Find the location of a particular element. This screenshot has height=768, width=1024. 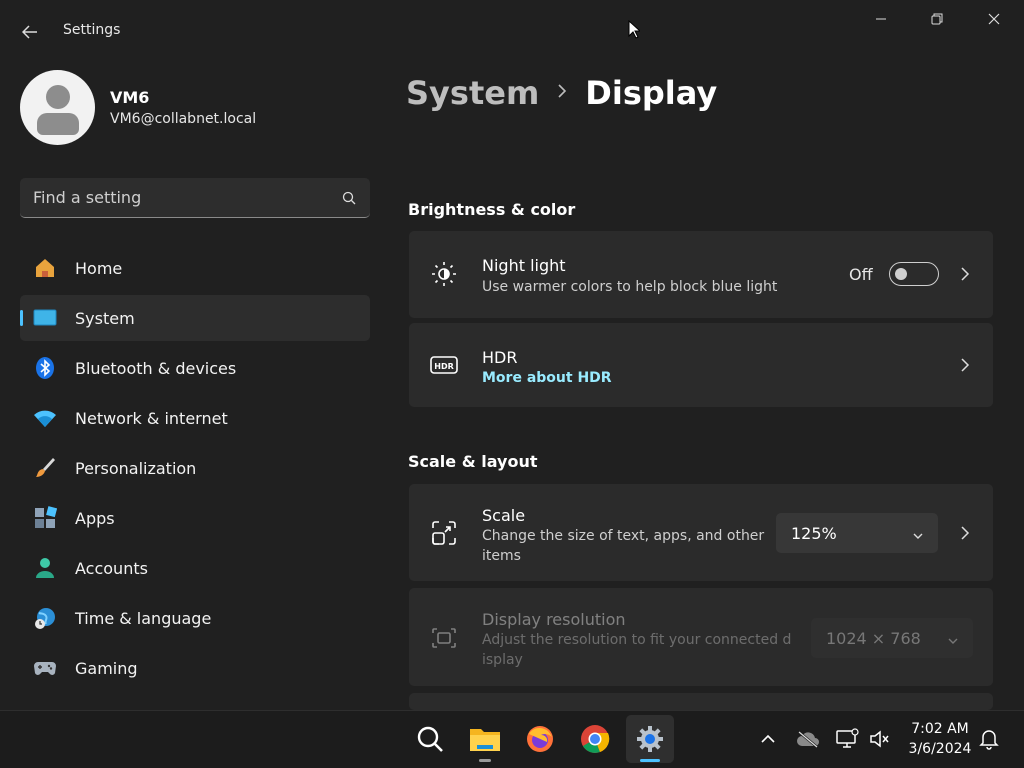

restore-button is located at coordinates (937, 19).